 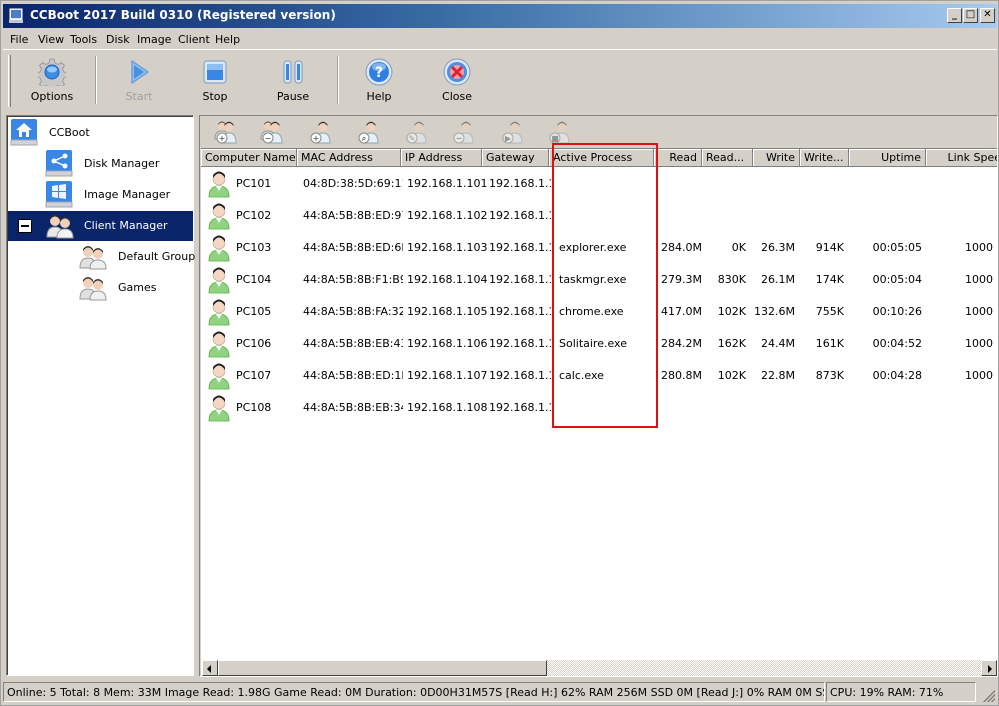 I want to click on pause-button: Pause, so click(x=293, y=81).